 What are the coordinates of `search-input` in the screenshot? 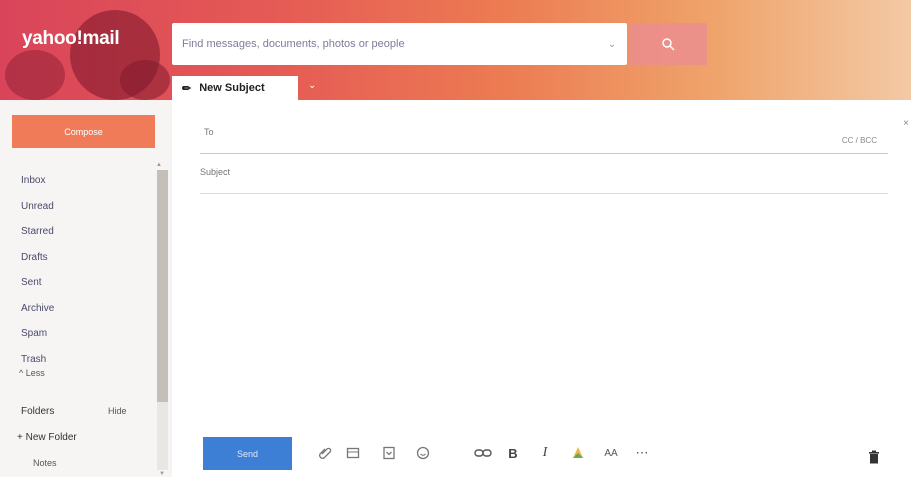 It's located at (389, 44).